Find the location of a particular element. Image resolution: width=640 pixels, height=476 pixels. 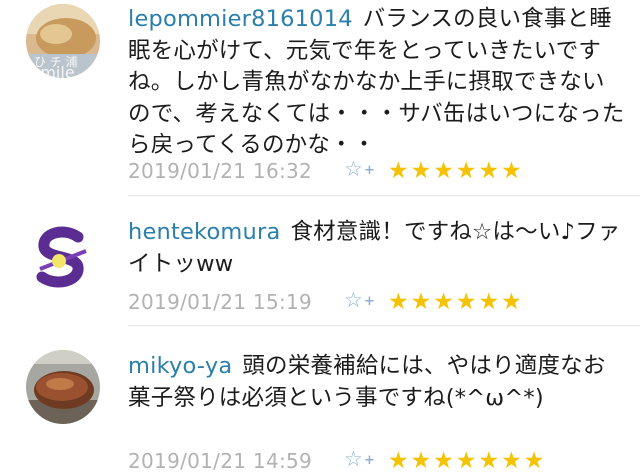

purple-s-logo-avatar-icon is located at coordinates (63, 258).